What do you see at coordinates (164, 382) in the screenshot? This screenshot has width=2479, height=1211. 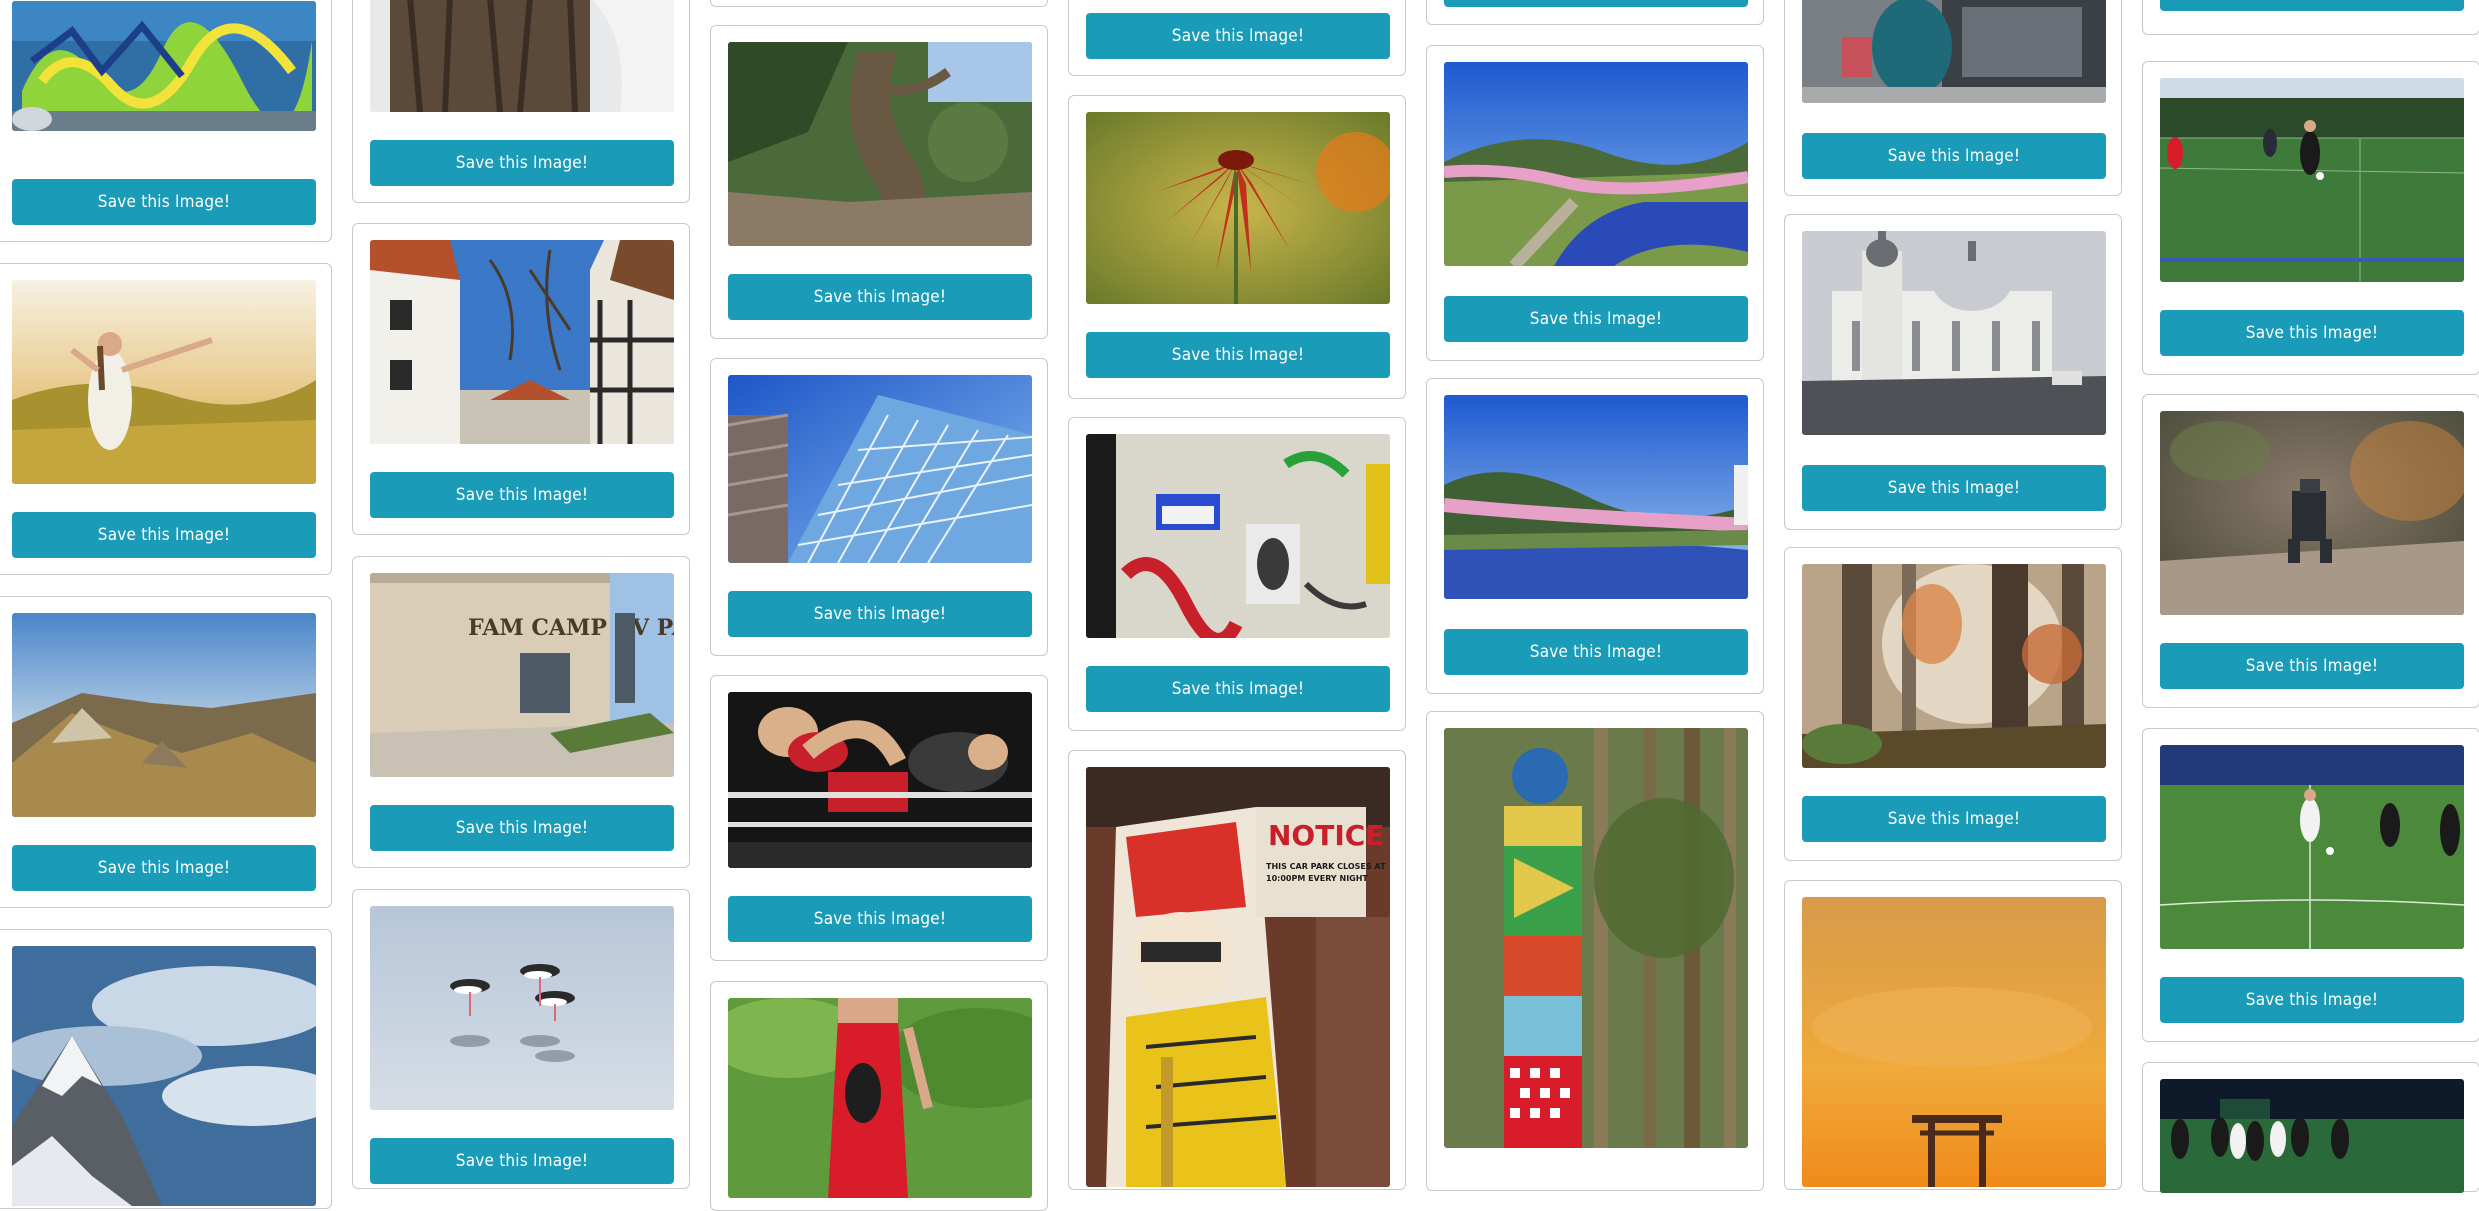 I see `photo-woman-meadow` at bounding box center [164, 382].